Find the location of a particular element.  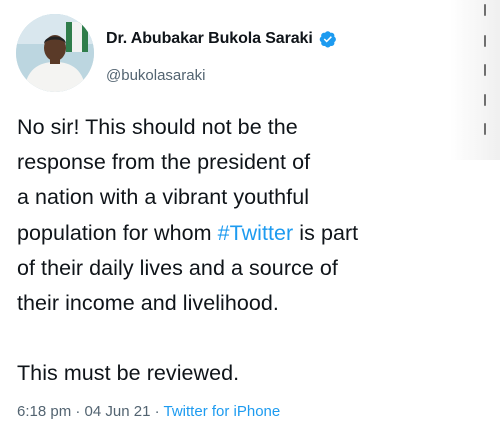

verified-badge-icon is located at coordinates (328, 39).